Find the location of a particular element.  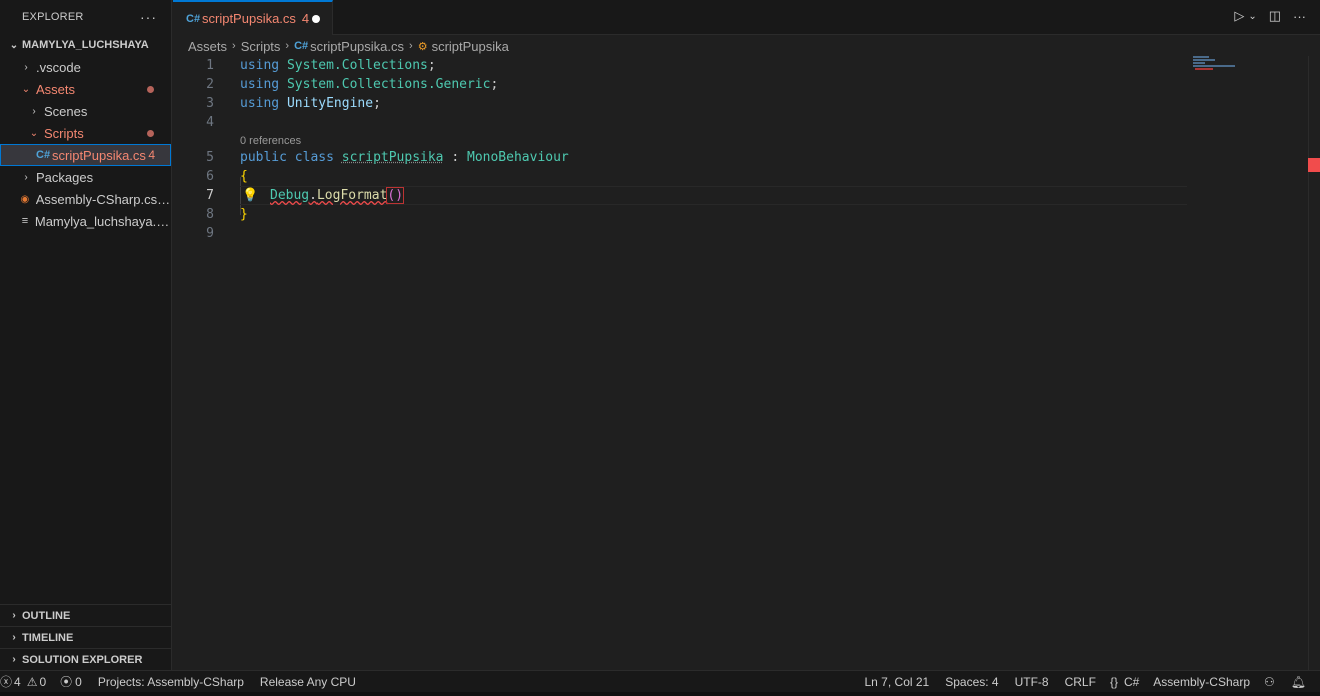

eol-status: CRLF is located at coordinates (1080, 682).